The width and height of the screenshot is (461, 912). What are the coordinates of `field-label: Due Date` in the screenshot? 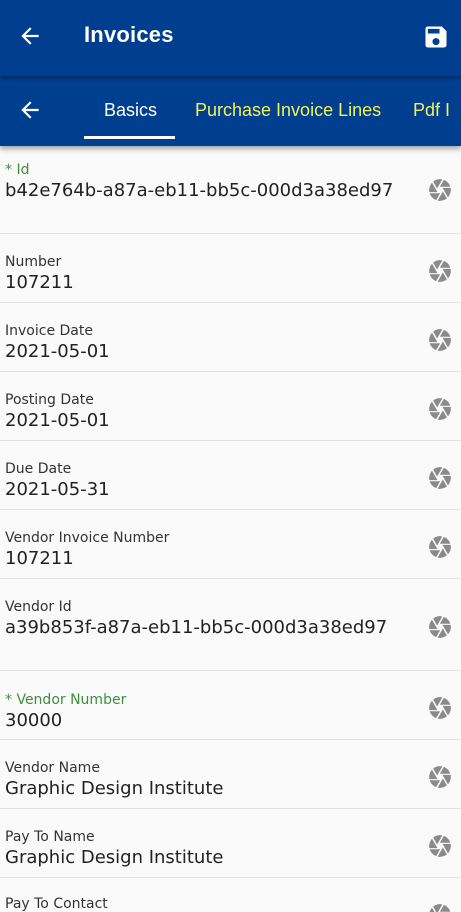 It's located at (38, 469).